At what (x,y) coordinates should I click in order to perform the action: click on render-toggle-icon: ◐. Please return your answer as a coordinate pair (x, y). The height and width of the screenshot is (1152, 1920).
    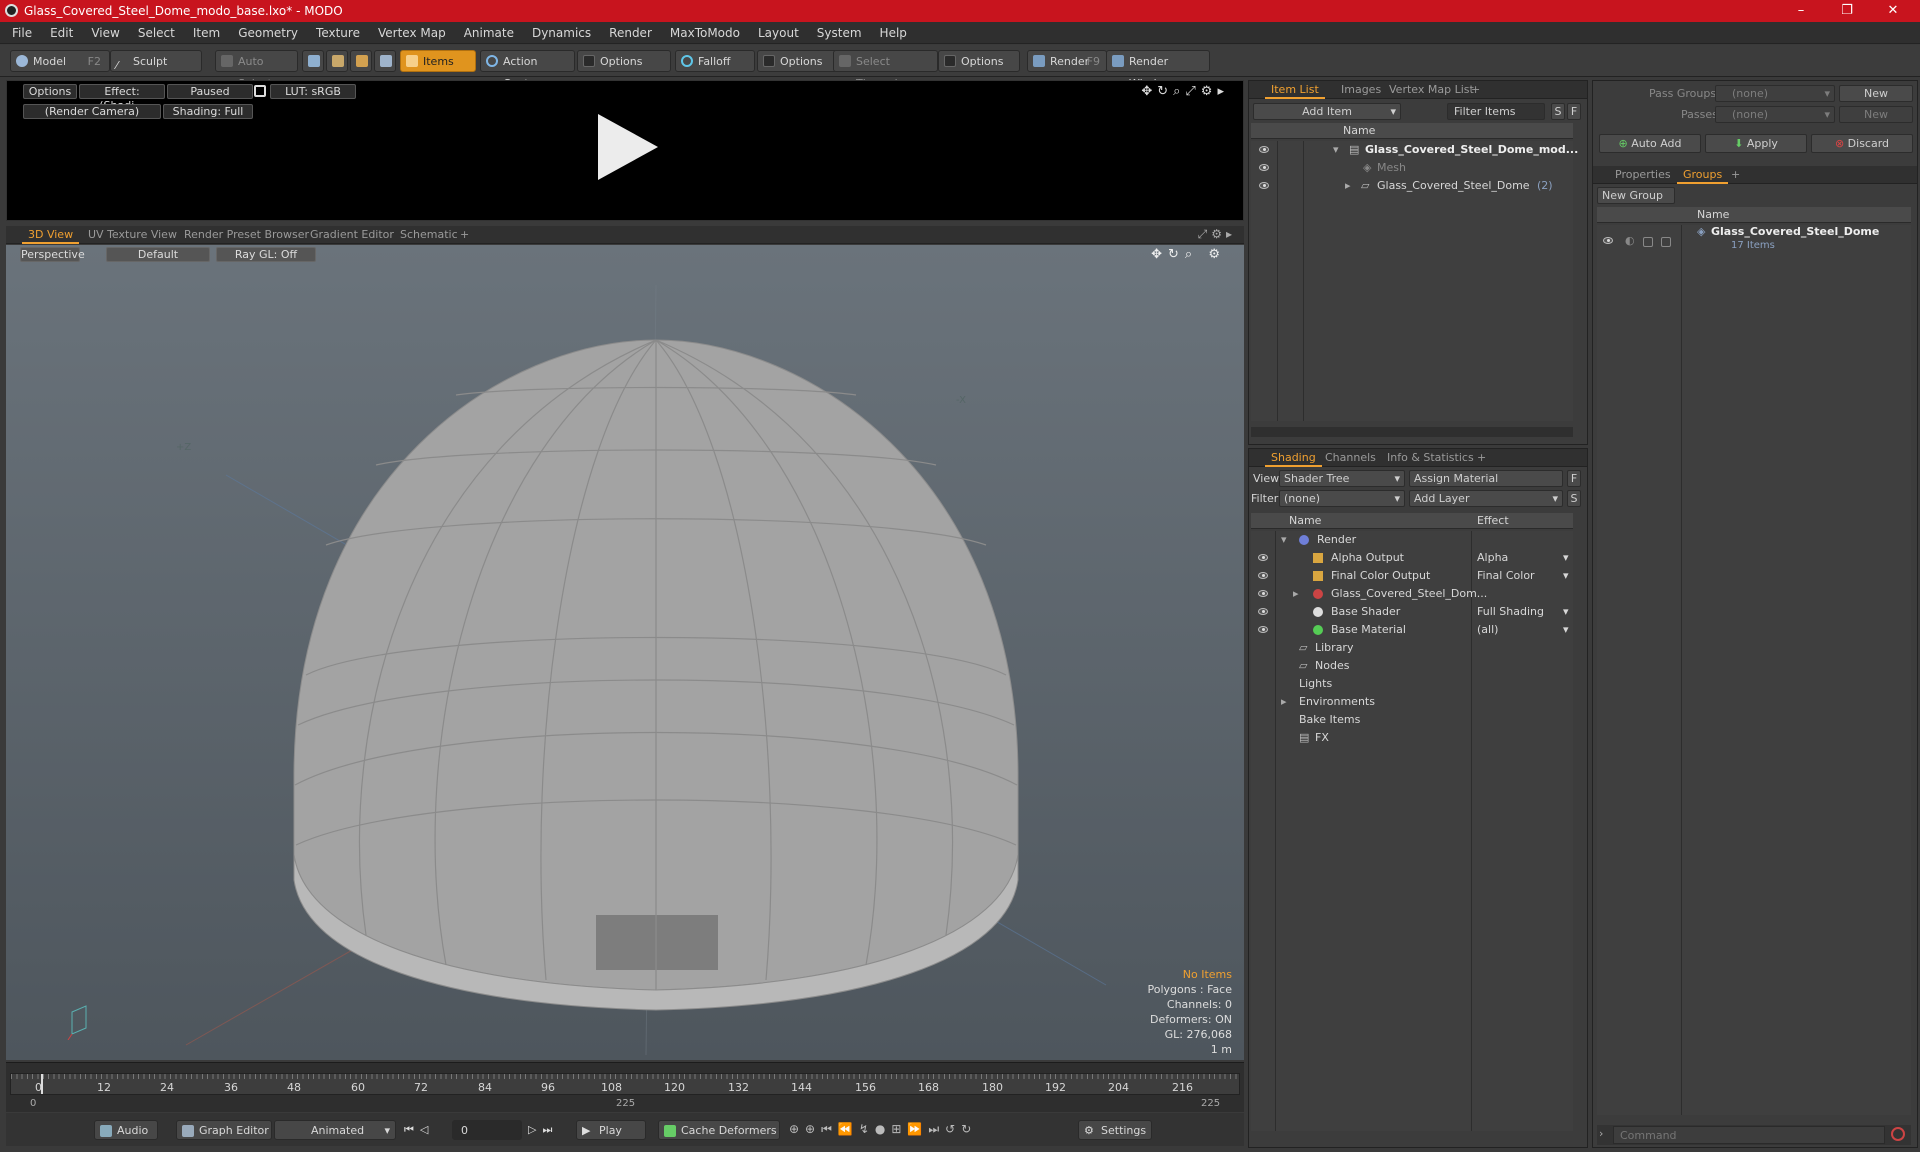
    Looking at the image, I should click on (1630, 241).